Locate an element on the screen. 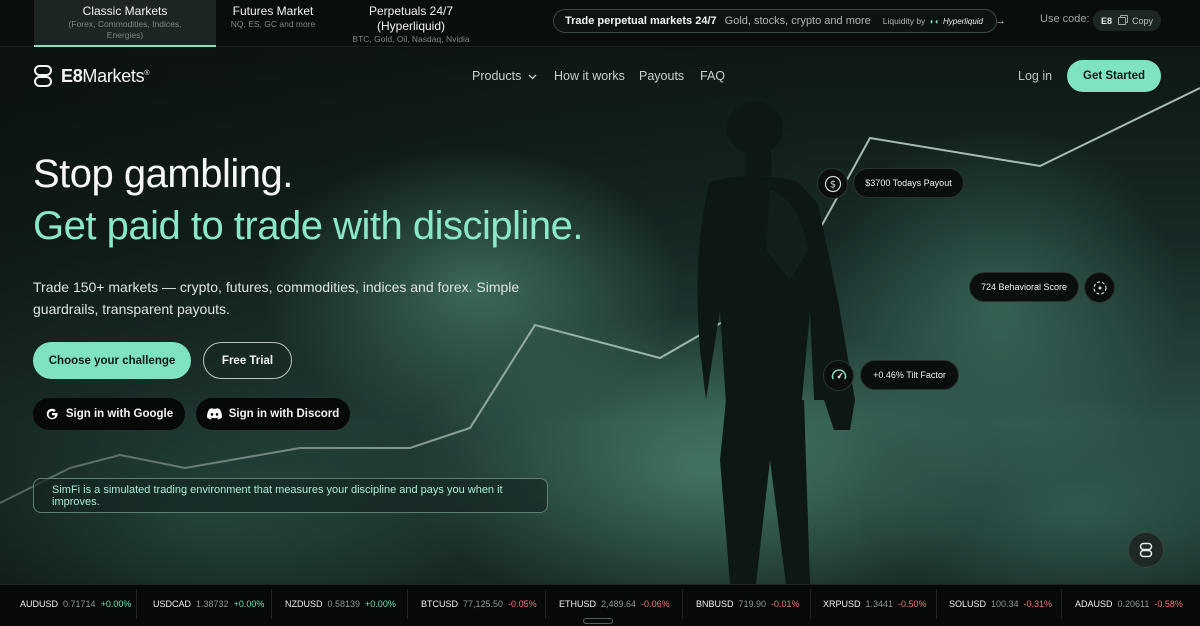  ticker-symbol: XRPUSD is located at coordinates (842, 604).